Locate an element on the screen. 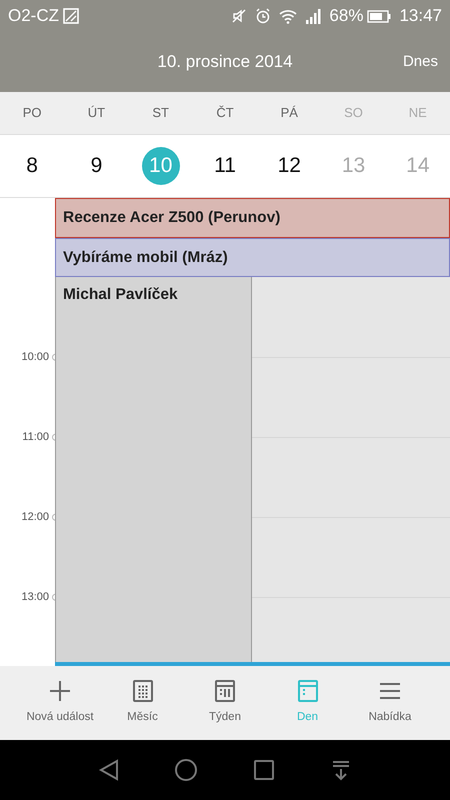 Image resolution: width=450 pixels, height=800 pixels. mute-icon is located at coordinates (239, 16).